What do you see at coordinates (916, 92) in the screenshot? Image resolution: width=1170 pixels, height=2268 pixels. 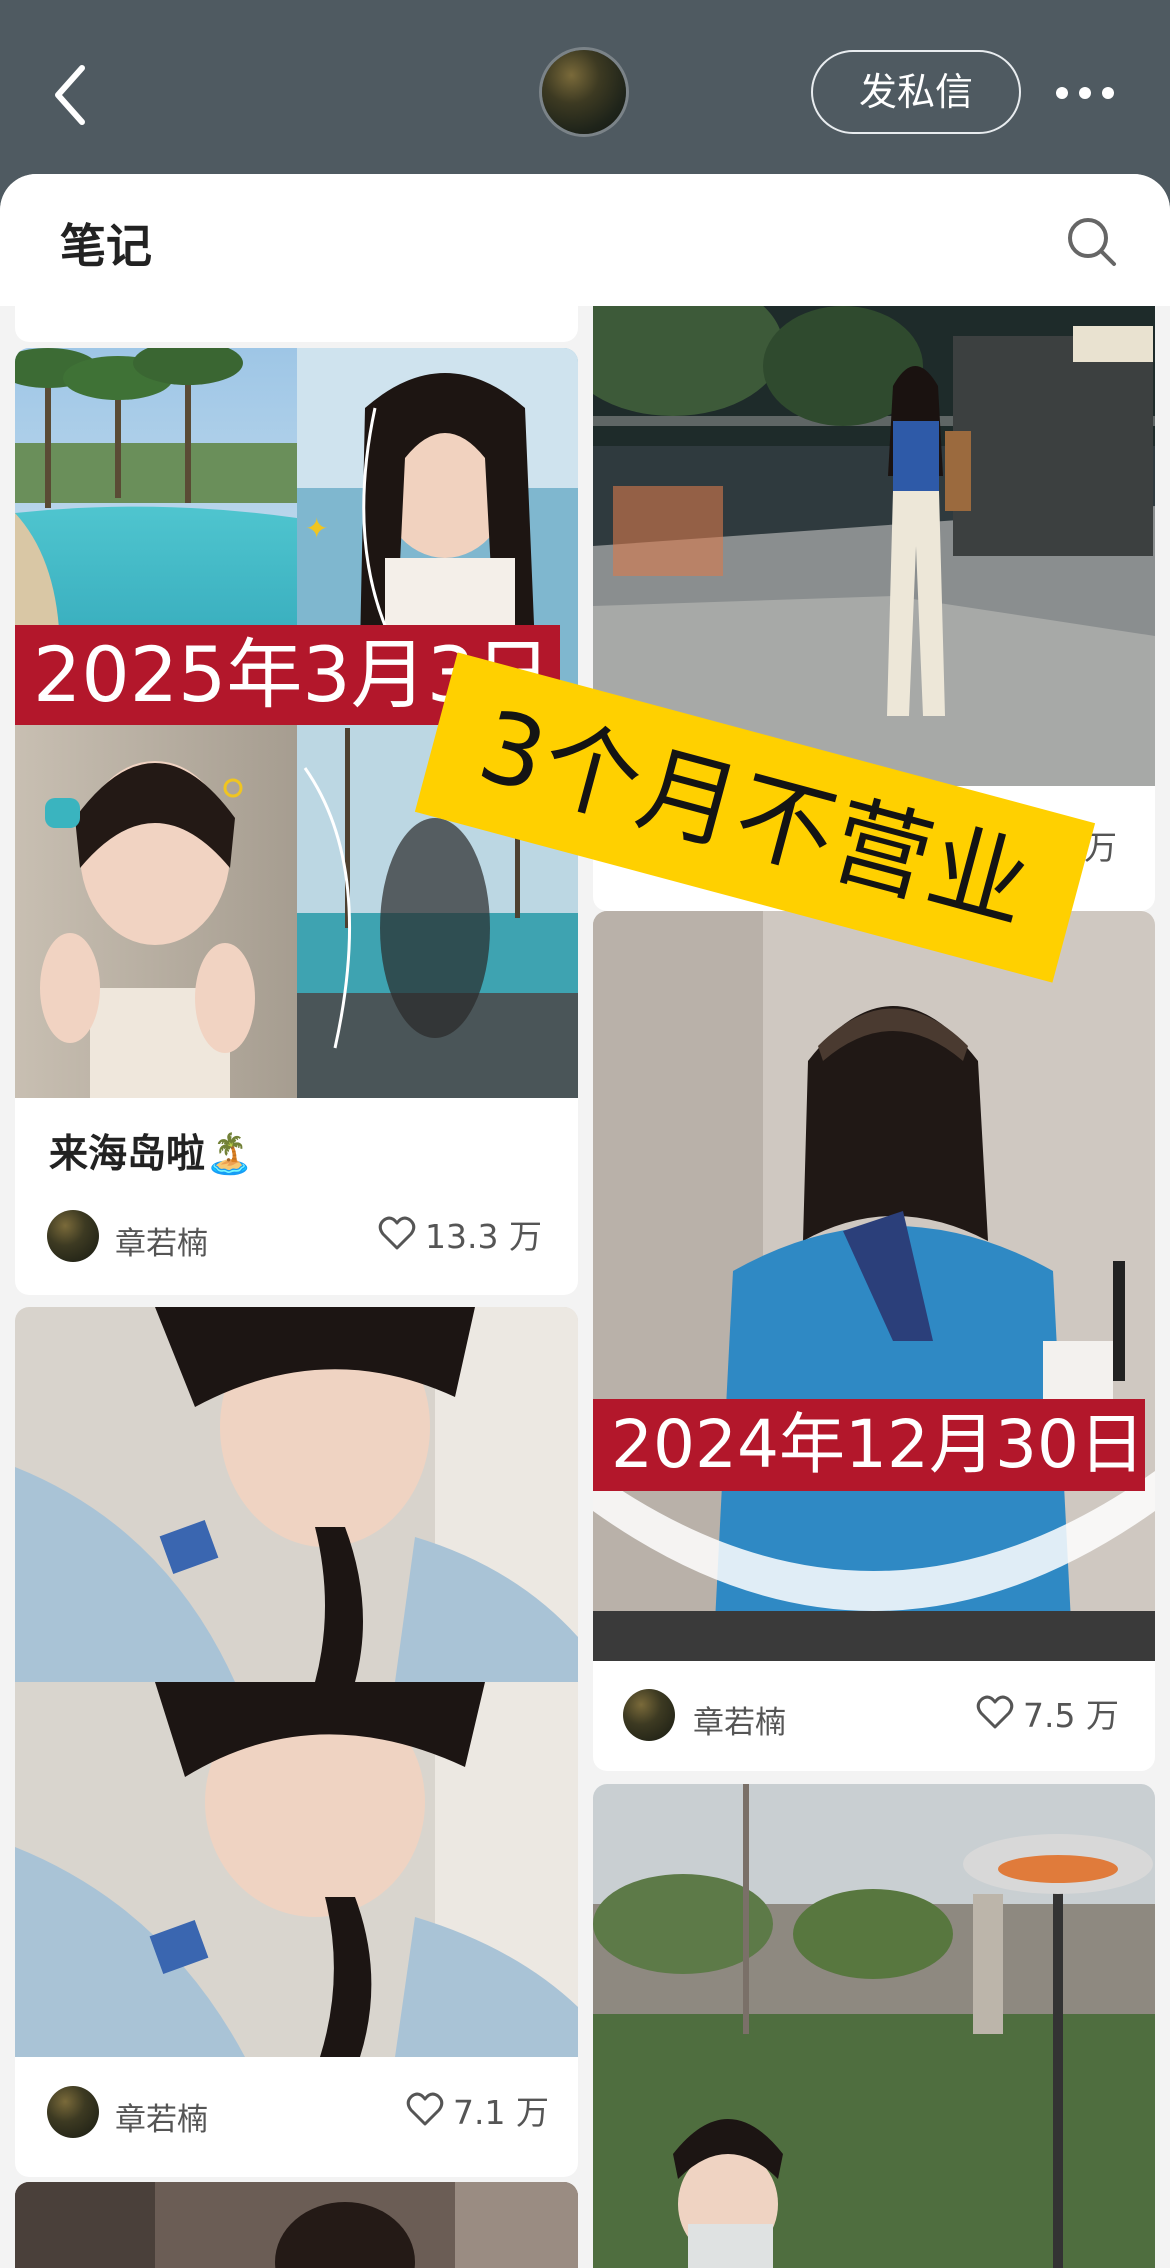 I see `send-message-button: 发私信` at bounding box center [916, 92].